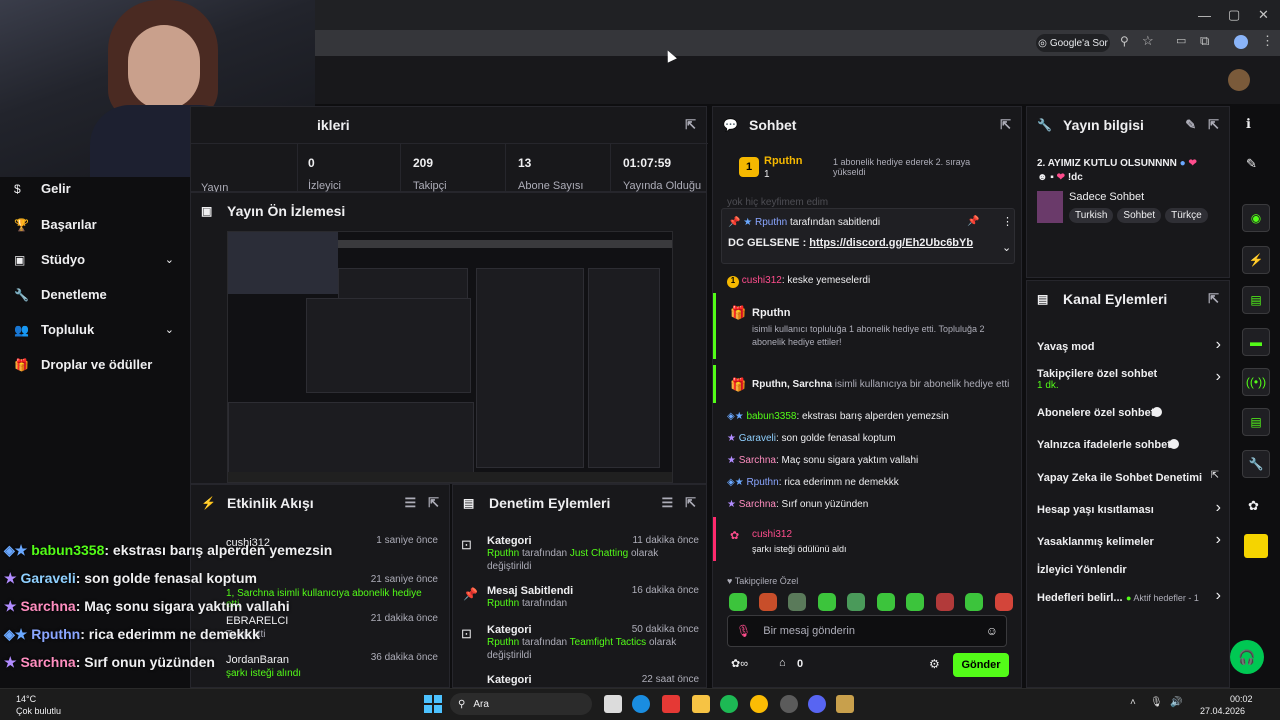 This screenshot has height=720, width=1280. I want to click on settings-gear-icon: ⚙, so click(934, 664).